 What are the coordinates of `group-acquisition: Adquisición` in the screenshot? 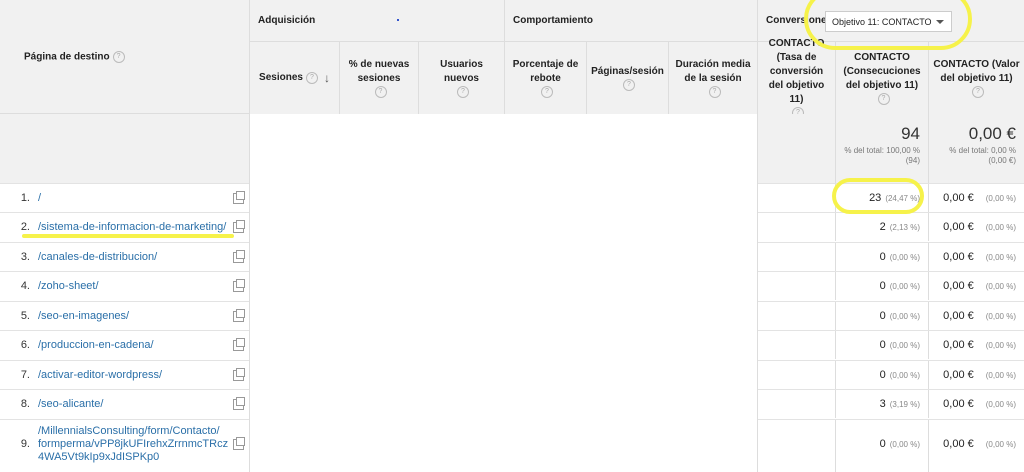 It's located at (376, 21).